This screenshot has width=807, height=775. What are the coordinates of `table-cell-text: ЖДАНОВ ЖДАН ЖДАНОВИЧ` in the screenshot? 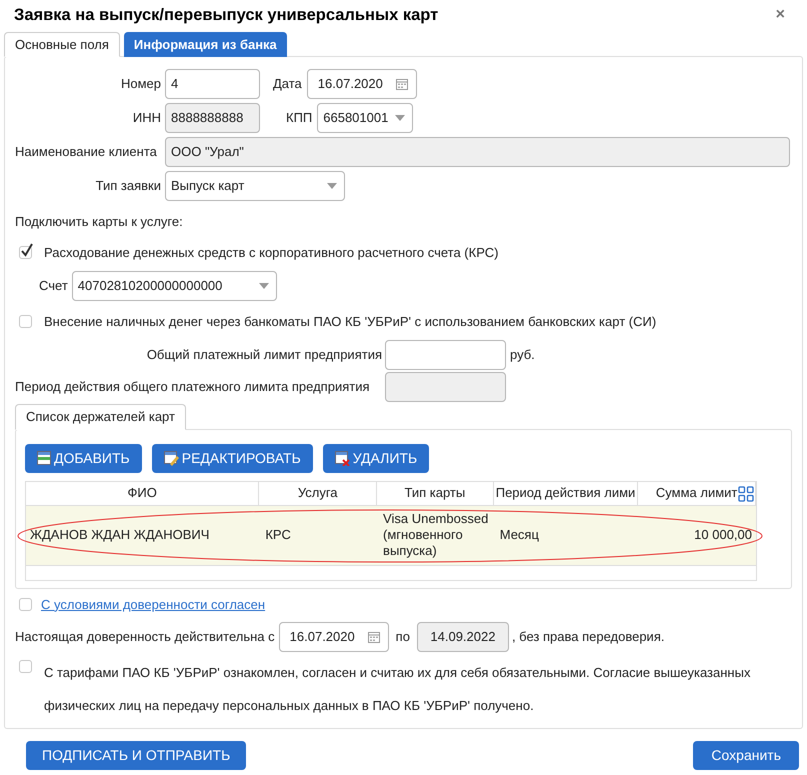 It's located at (119, 535).